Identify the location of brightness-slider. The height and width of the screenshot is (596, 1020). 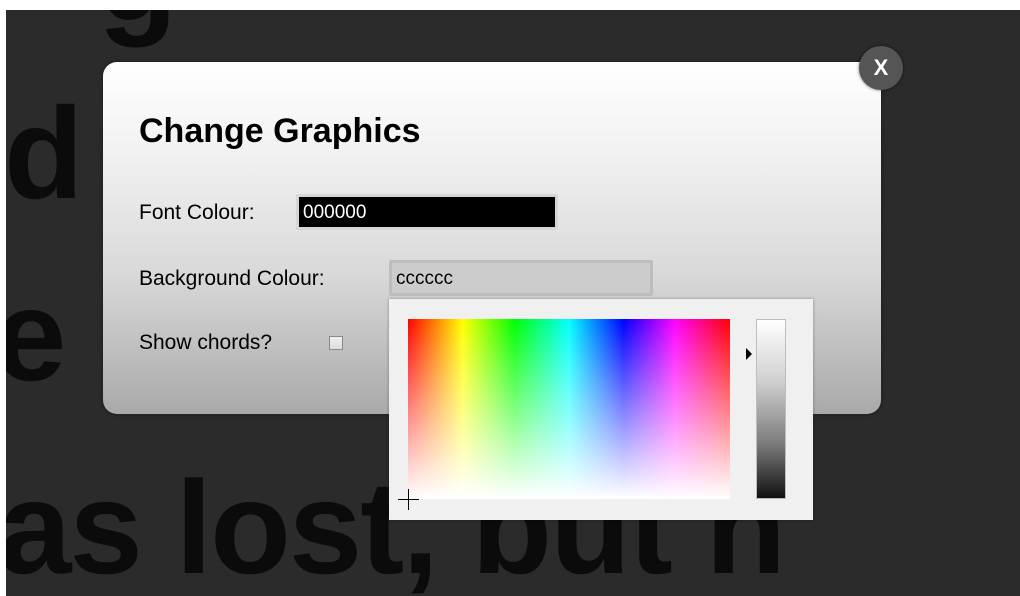
(771, 409).